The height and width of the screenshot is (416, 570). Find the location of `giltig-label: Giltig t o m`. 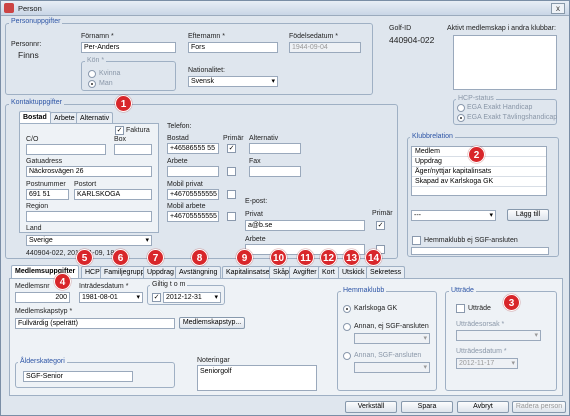

giltig-label: Giltig t o m is located at coordinates (169, 284).